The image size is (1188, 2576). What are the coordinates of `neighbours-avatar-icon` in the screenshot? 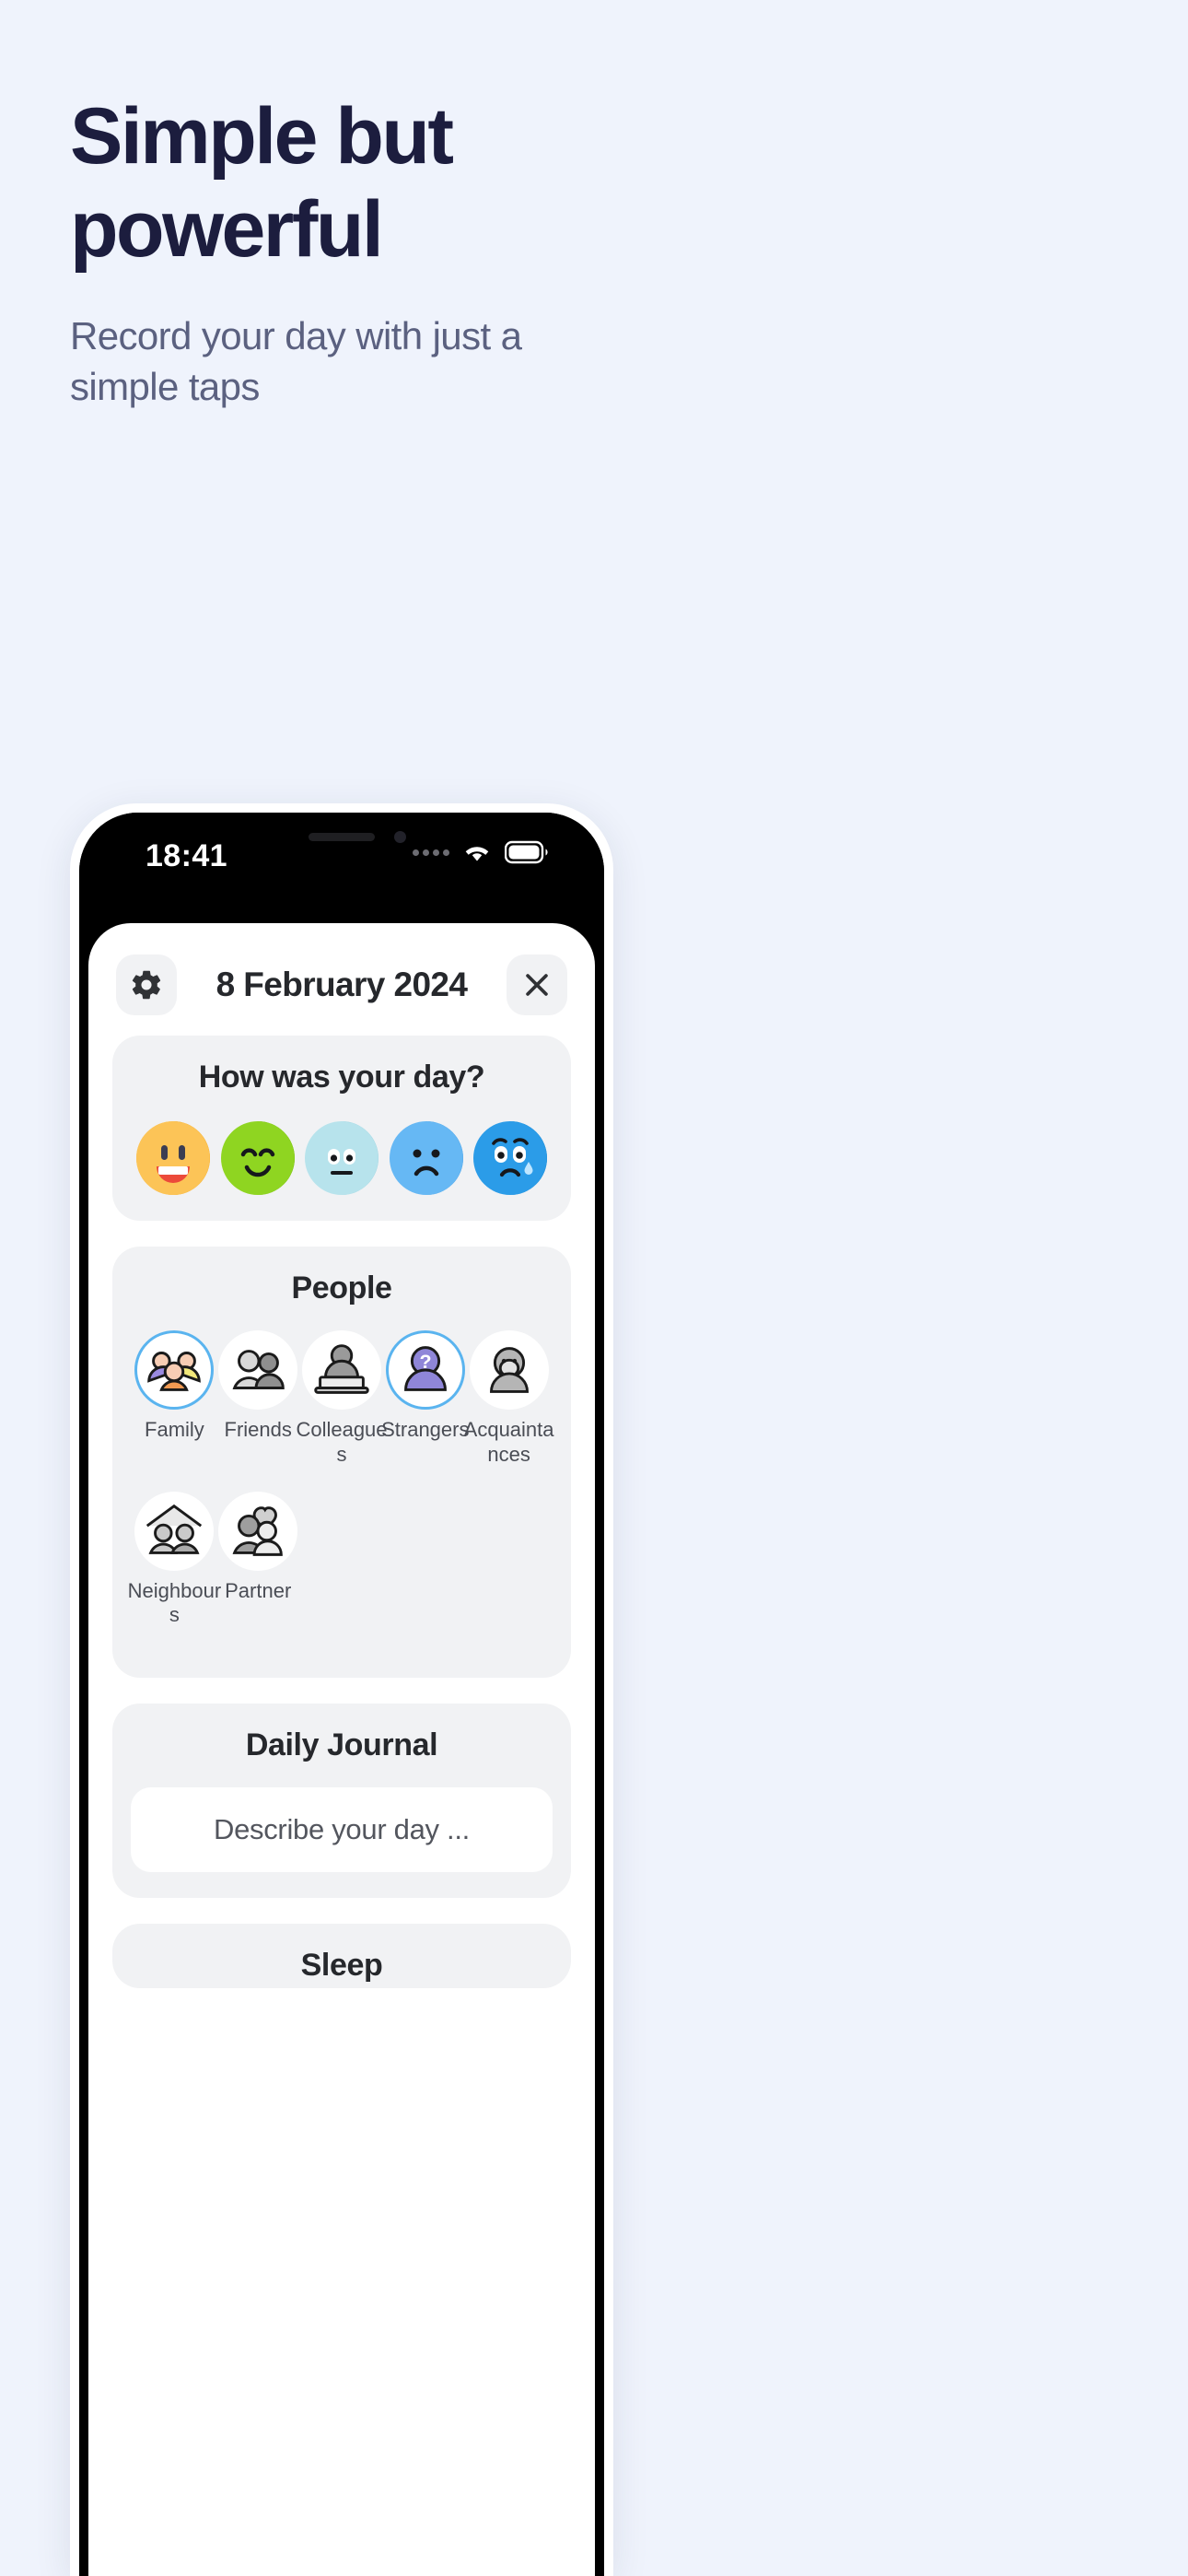 It's located at (174, 1531).